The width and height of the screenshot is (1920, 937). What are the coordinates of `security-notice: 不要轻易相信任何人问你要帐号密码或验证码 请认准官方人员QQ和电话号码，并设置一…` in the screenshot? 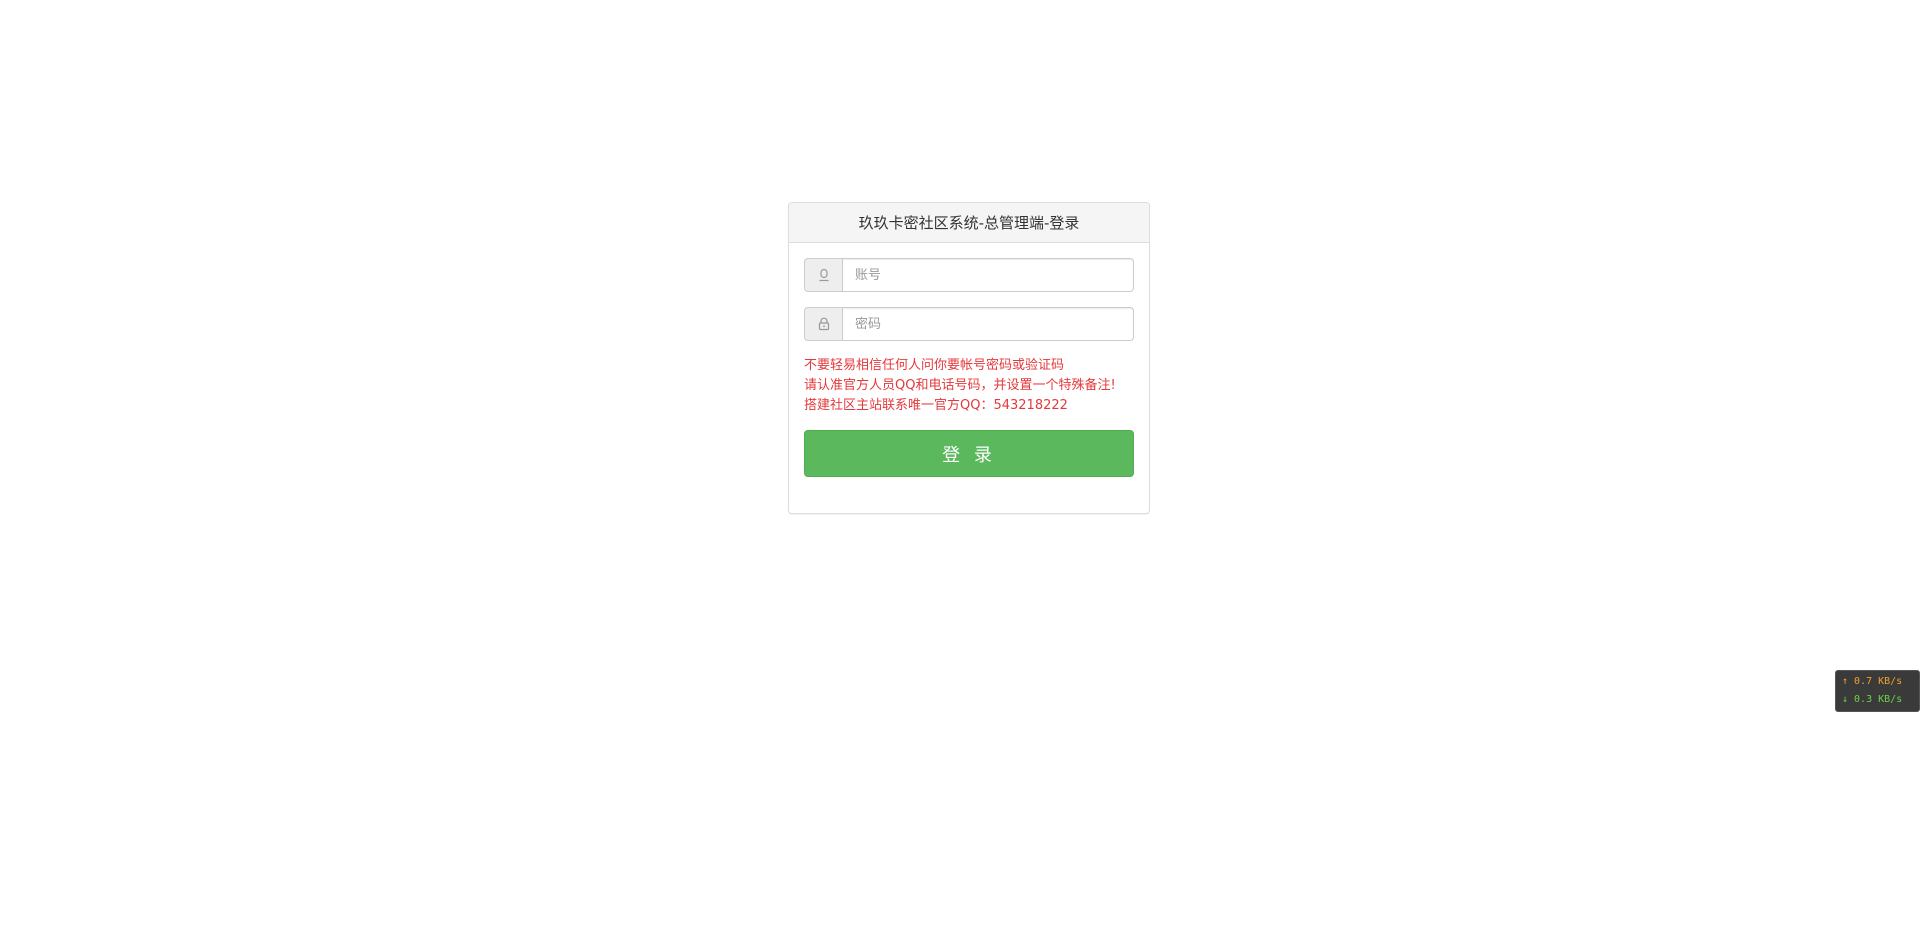 It's located at (969, 386).